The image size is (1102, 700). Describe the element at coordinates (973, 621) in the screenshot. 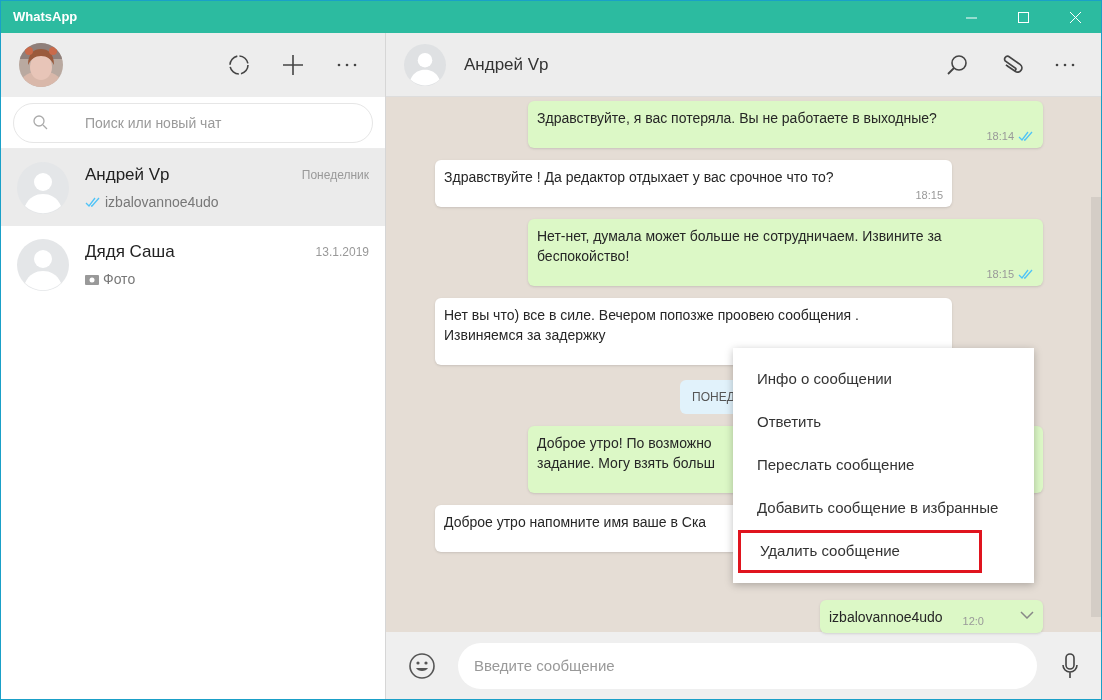

I see `message-time: 12:0` at that location.